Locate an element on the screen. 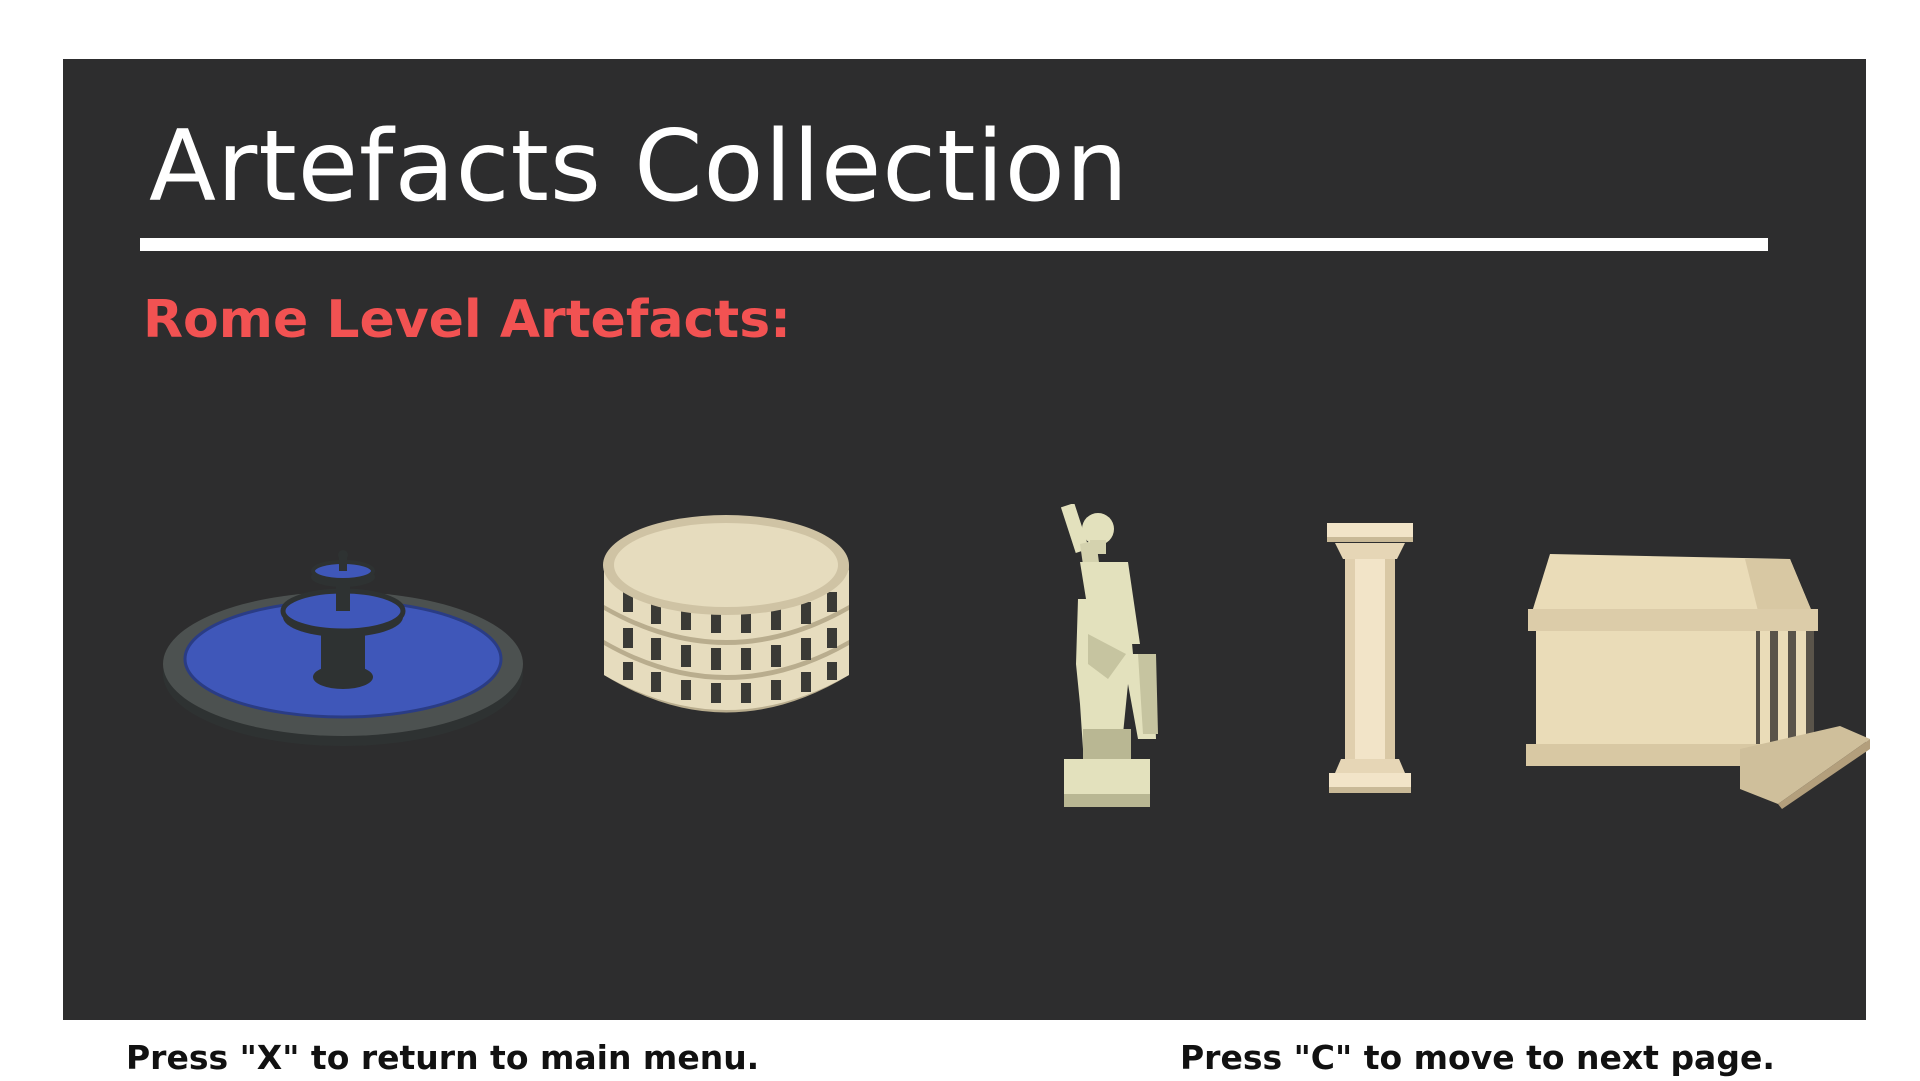  next-page-hint: Press "C" to move to next page. is located at coordinates (1477, 1057).